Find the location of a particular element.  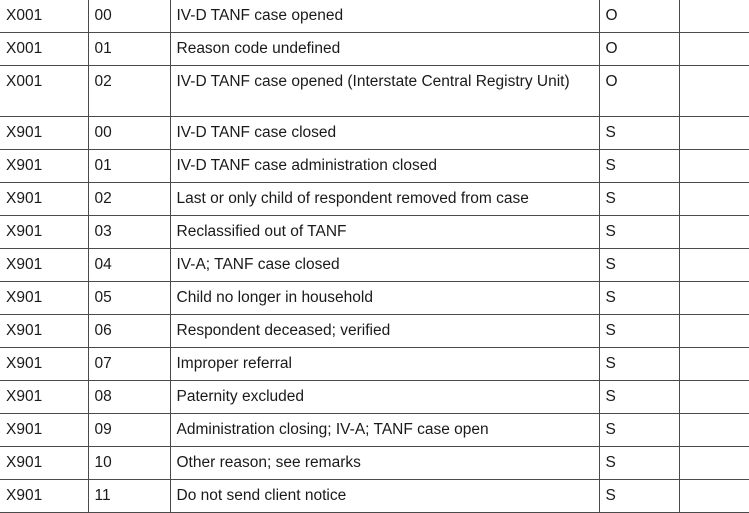

table-row: X901 05 Child no longer in household S is located at coordinates (374, 298).